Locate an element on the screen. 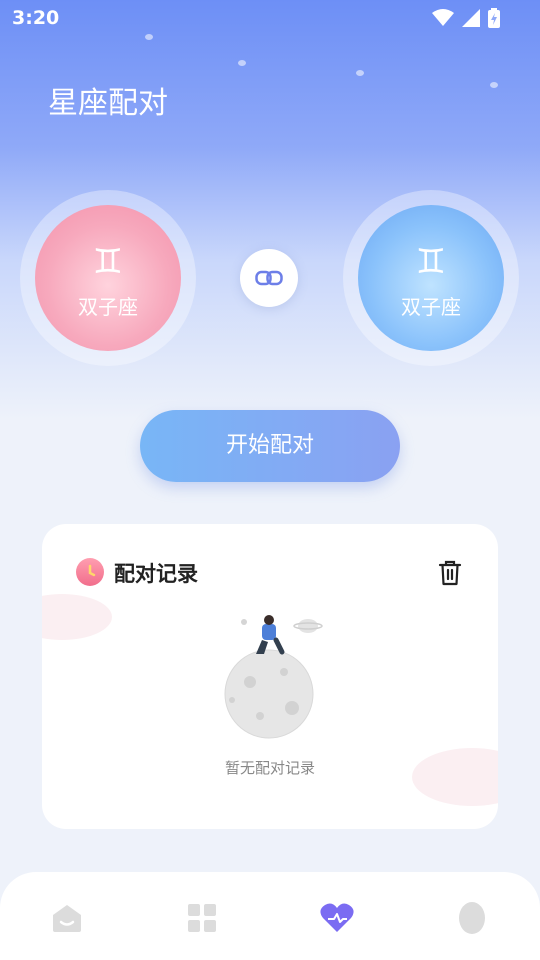  link-icon is located at coordinates (269, 278).